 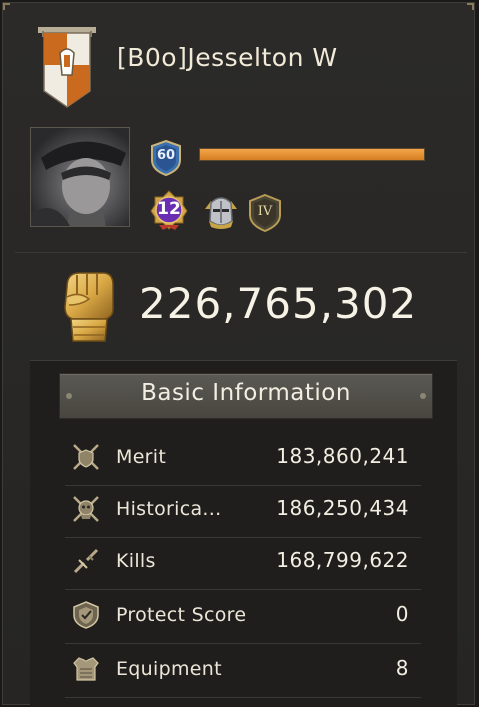 I want to click on armor-chestplate-icon, so click(x=86, y=669).